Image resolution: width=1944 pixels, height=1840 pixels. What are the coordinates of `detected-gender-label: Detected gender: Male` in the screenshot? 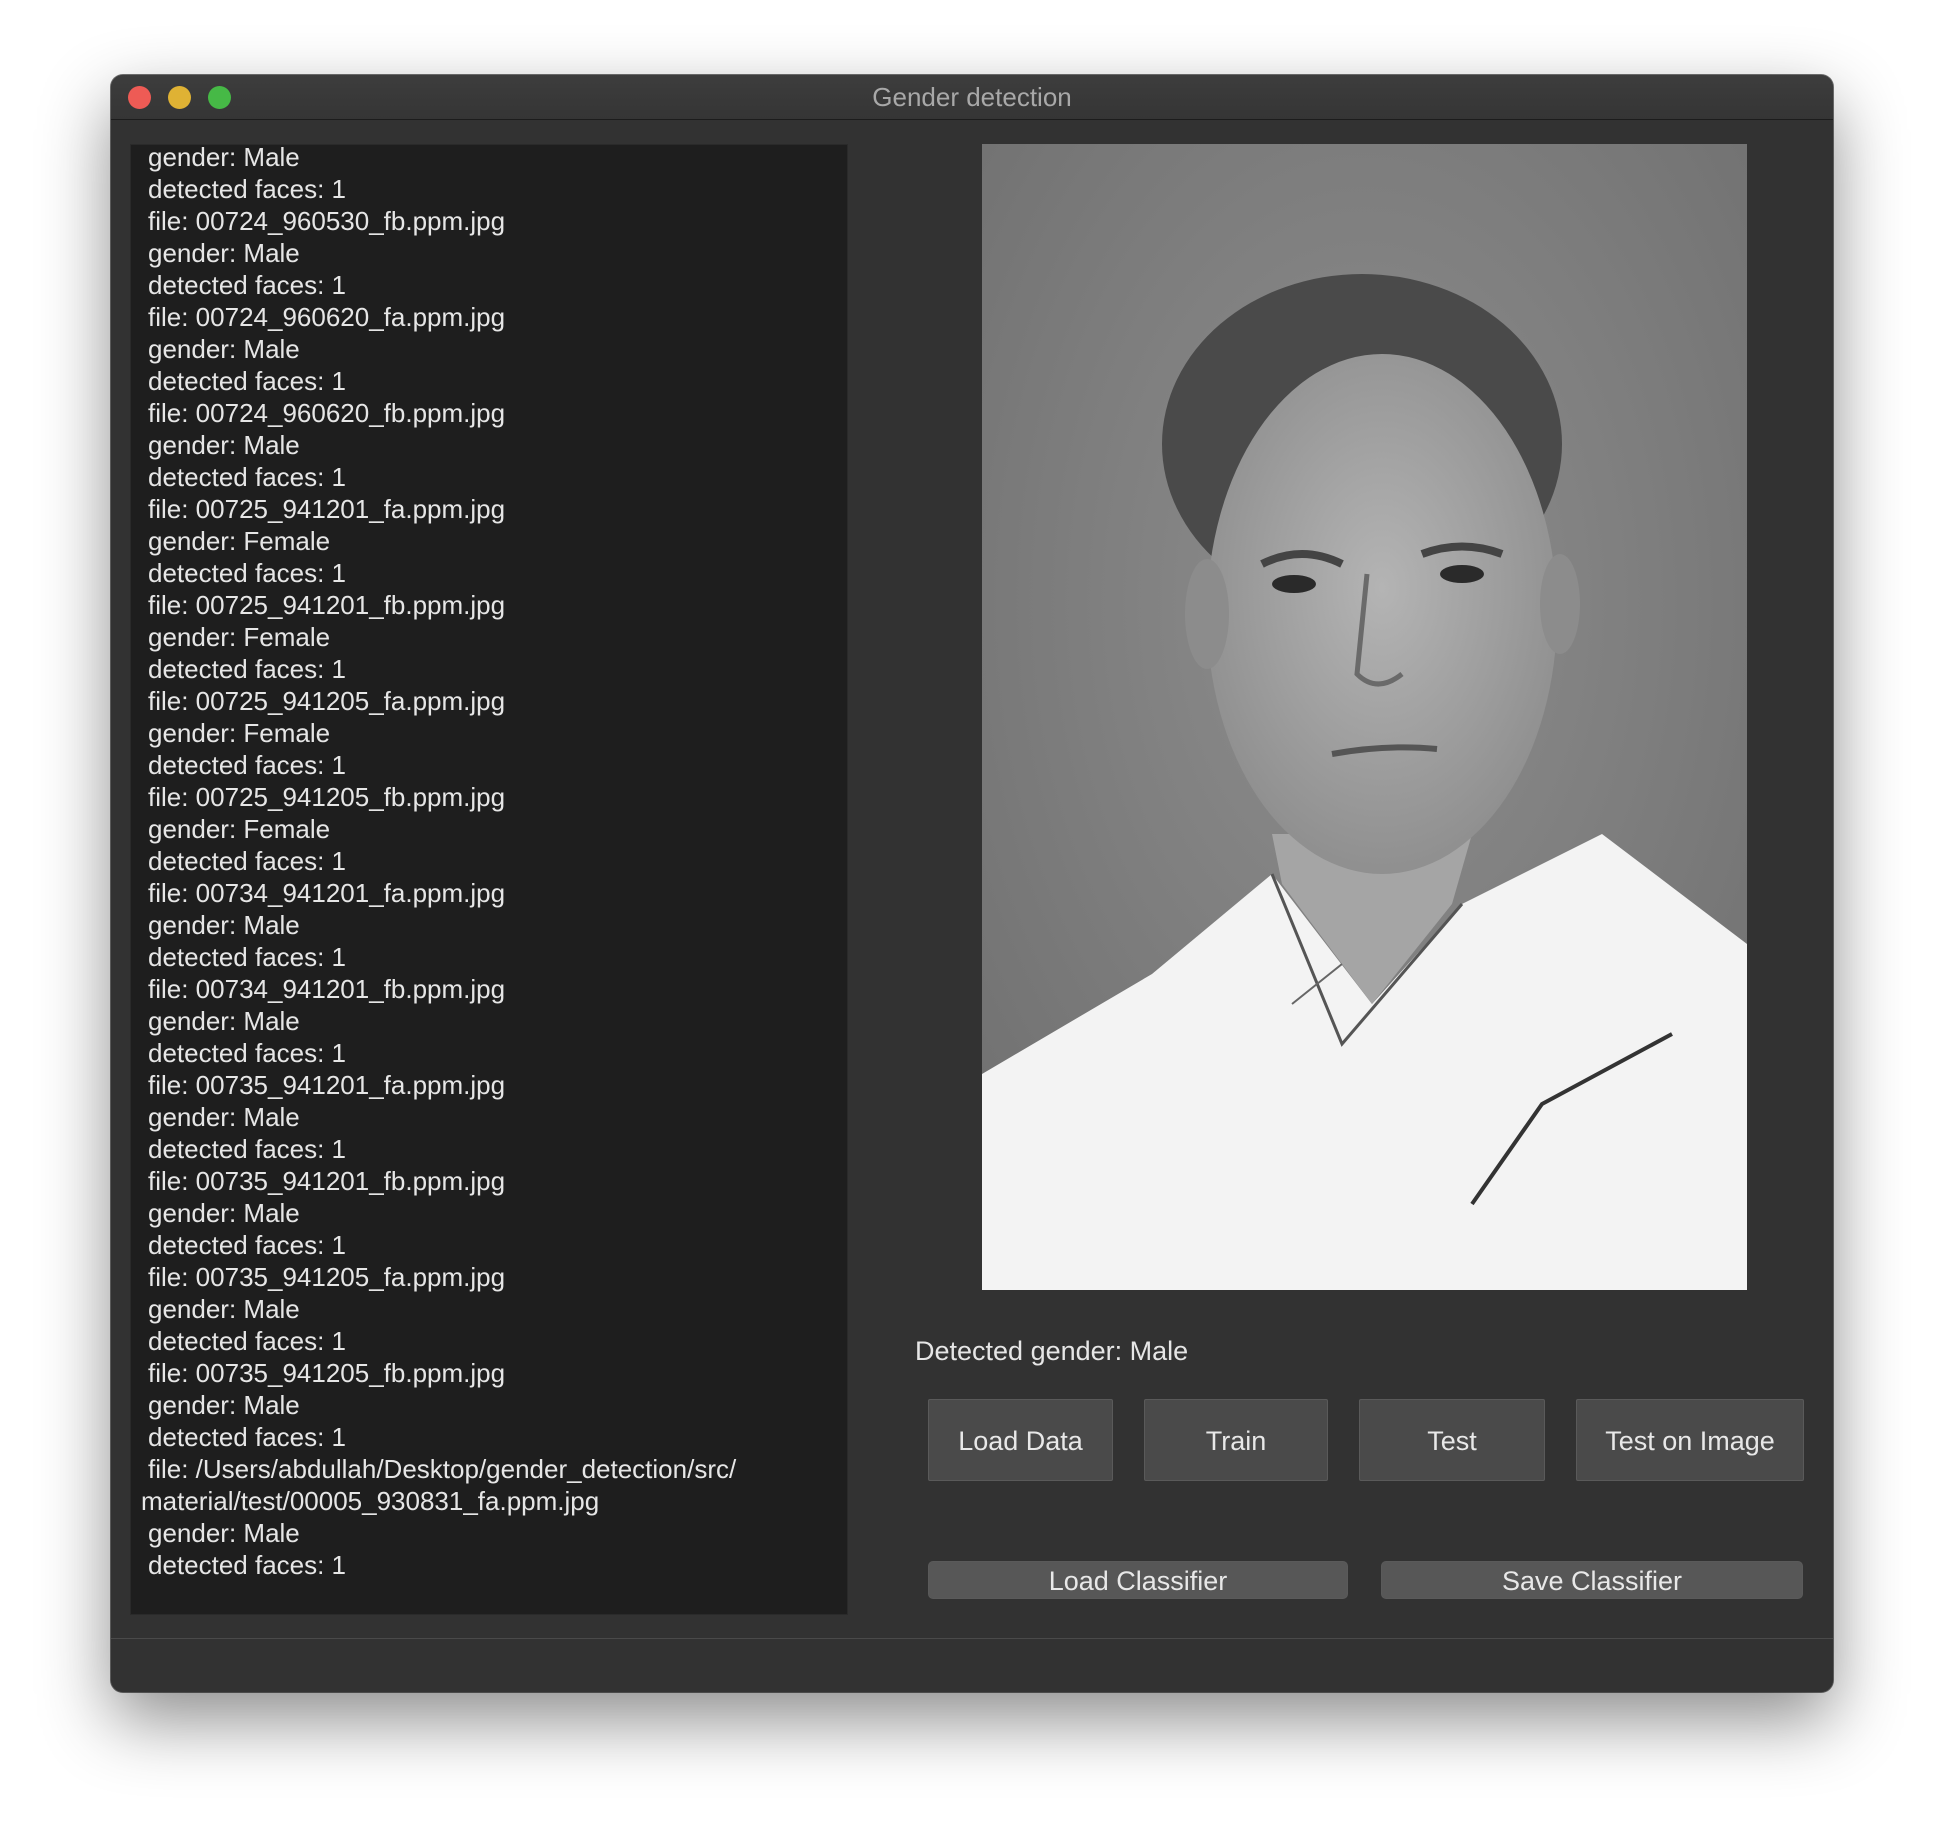 It's located at (1052, 1351).